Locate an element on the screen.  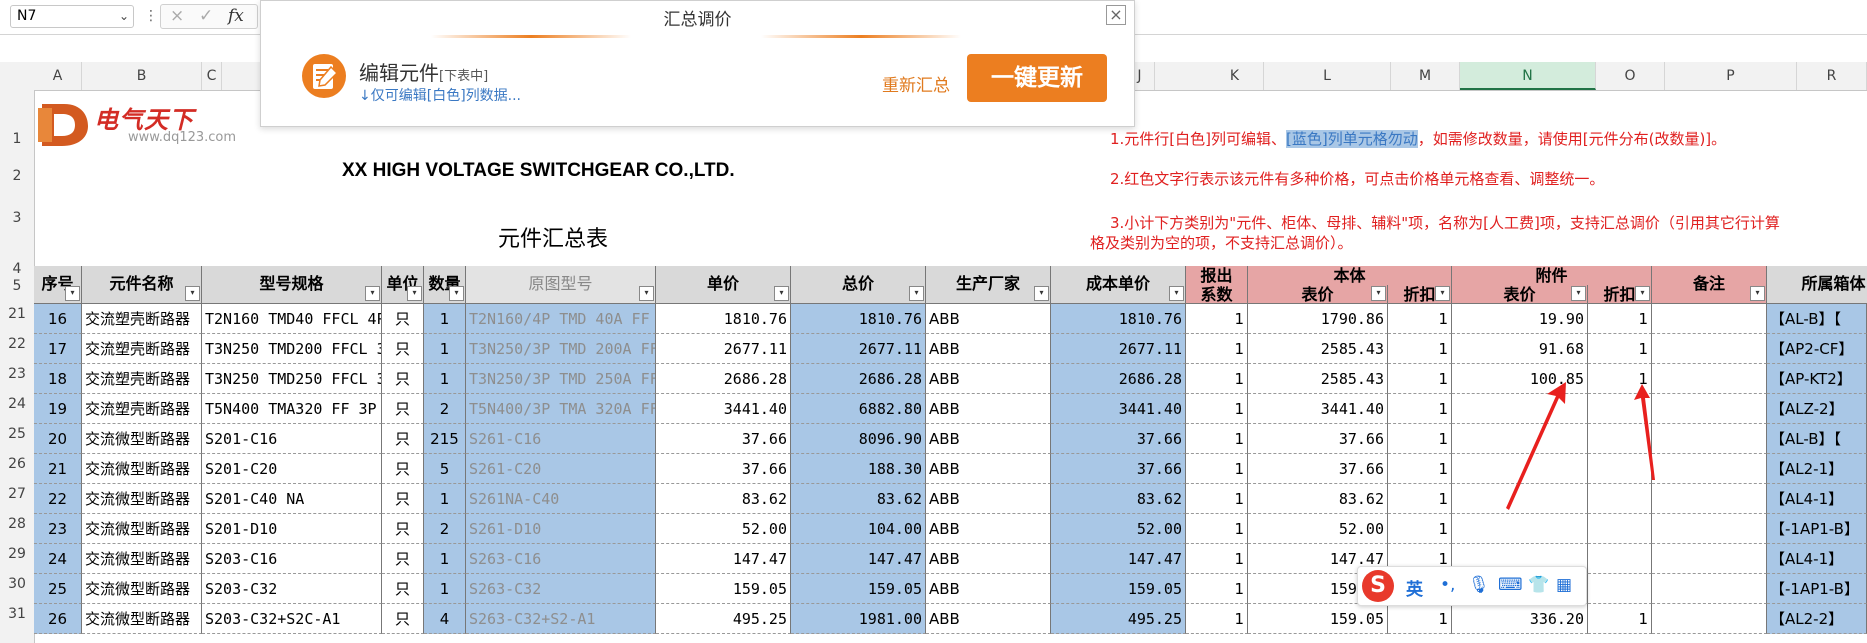
toolbox-icon: ▦ is located at coordinates (1564, 585).